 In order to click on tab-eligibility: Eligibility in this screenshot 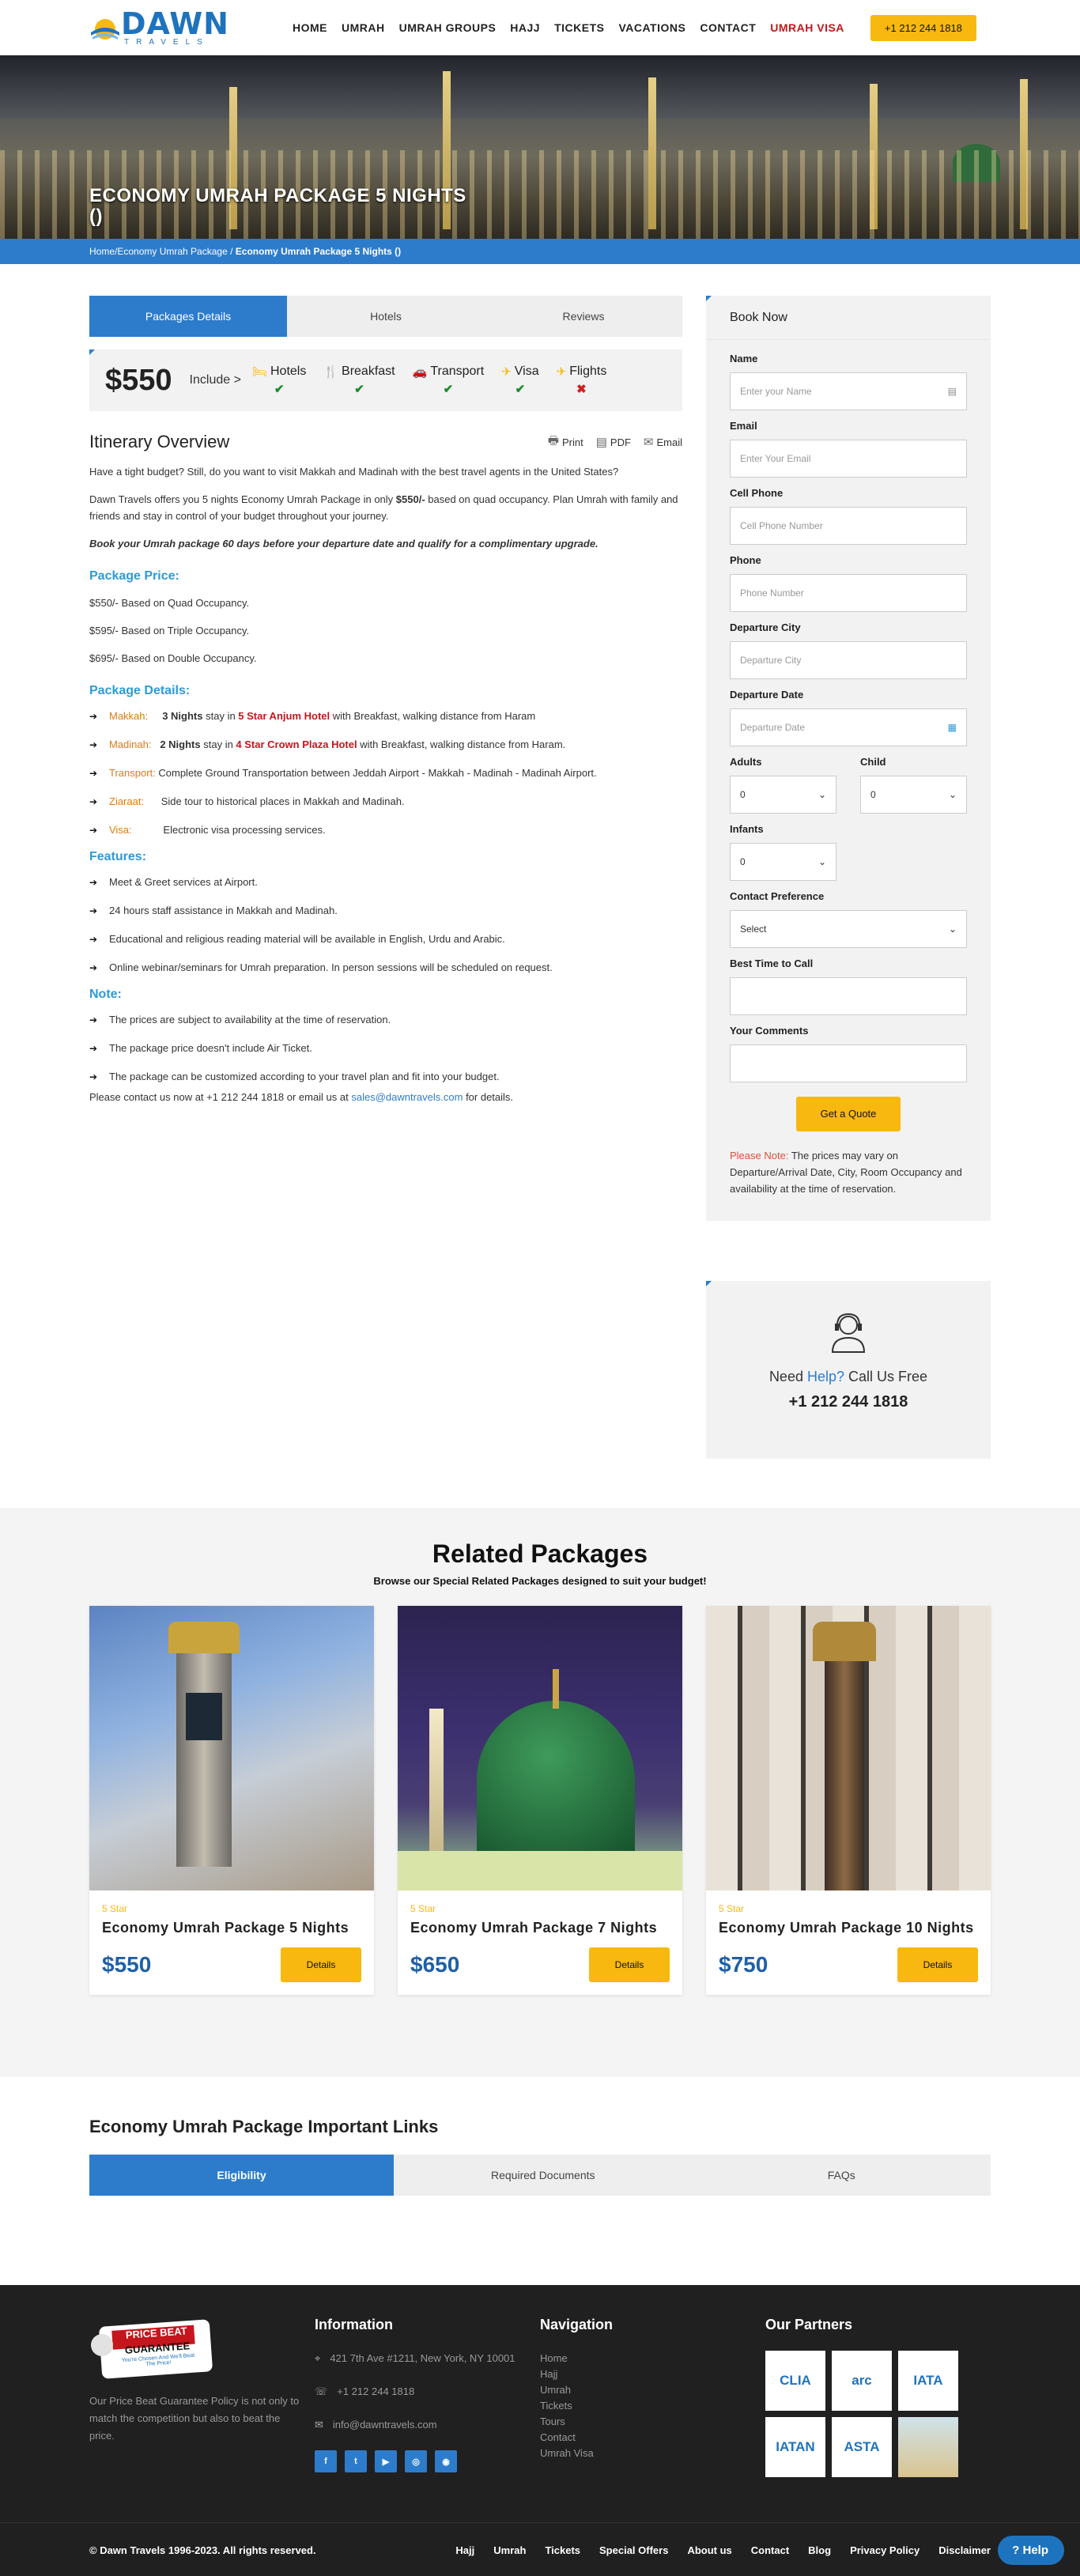, I will do `click(241, 2175)`.